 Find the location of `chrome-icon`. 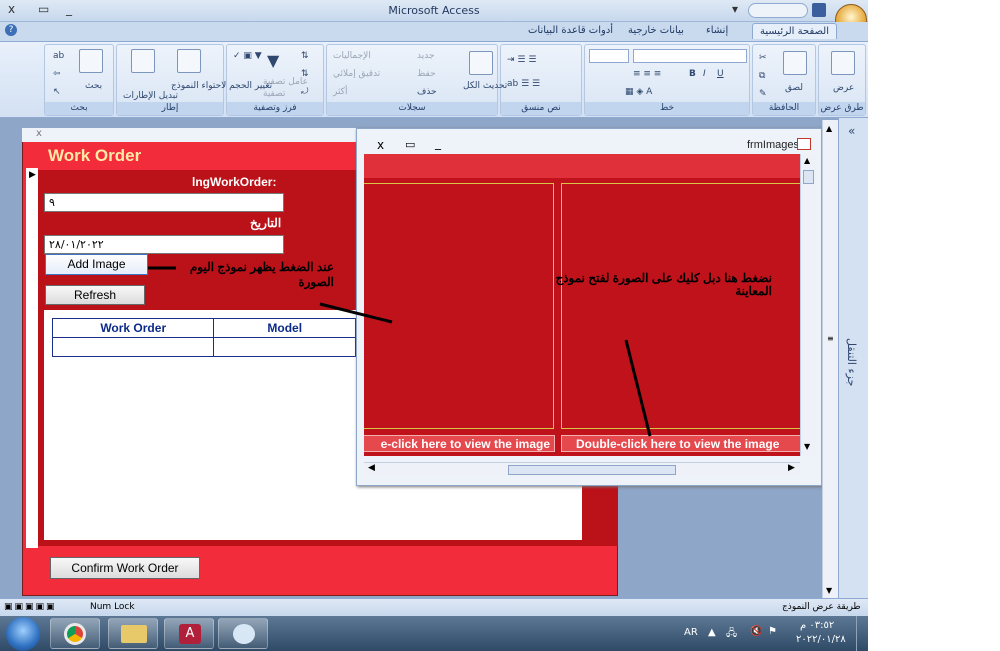

chrome-icon is located at coordinates (75, 634).